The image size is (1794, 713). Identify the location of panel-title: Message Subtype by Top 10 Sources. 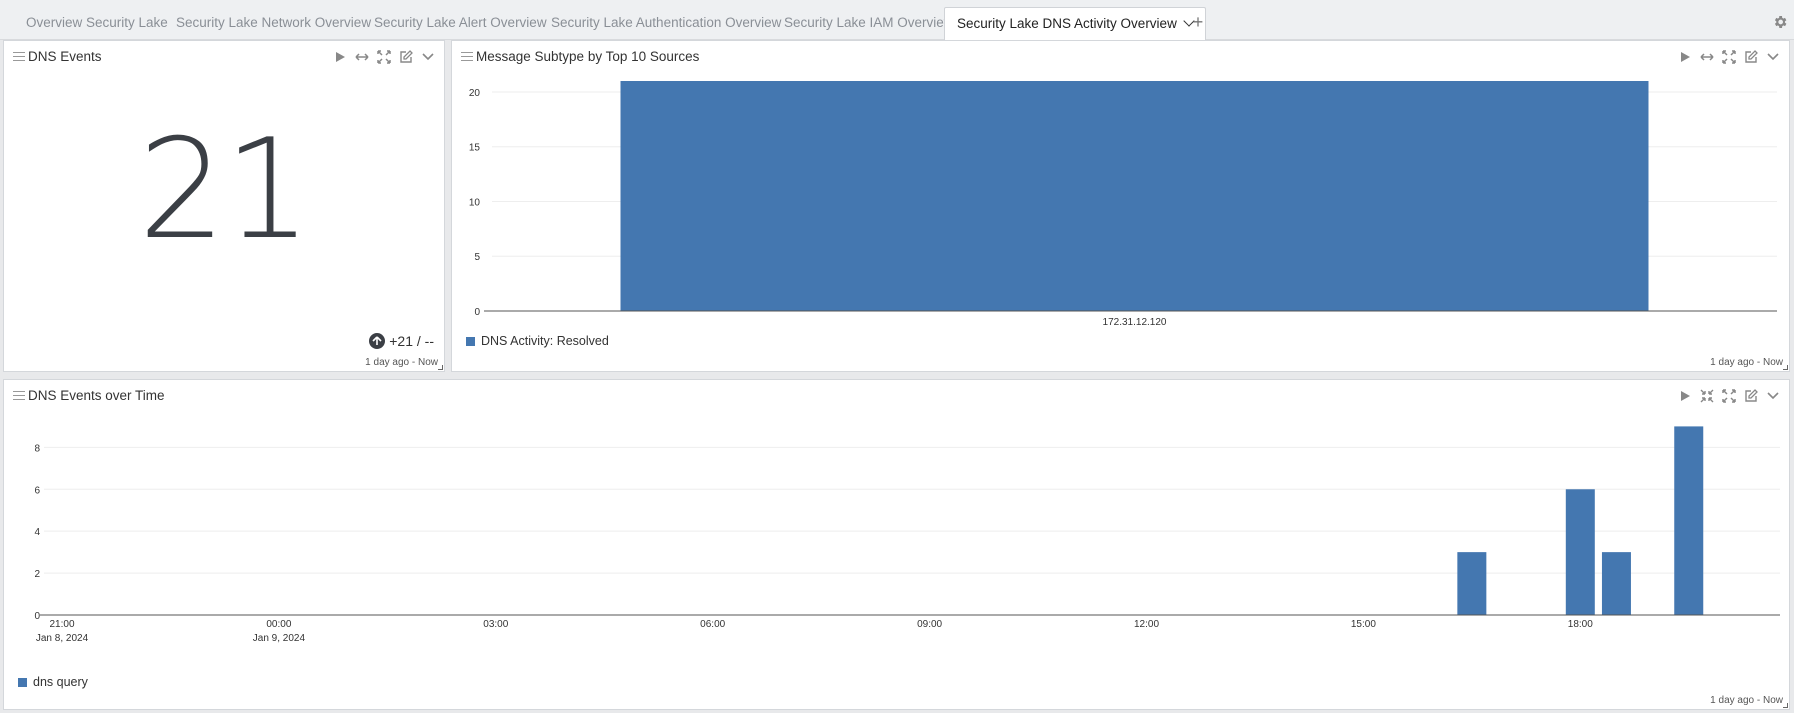
(588, 56).